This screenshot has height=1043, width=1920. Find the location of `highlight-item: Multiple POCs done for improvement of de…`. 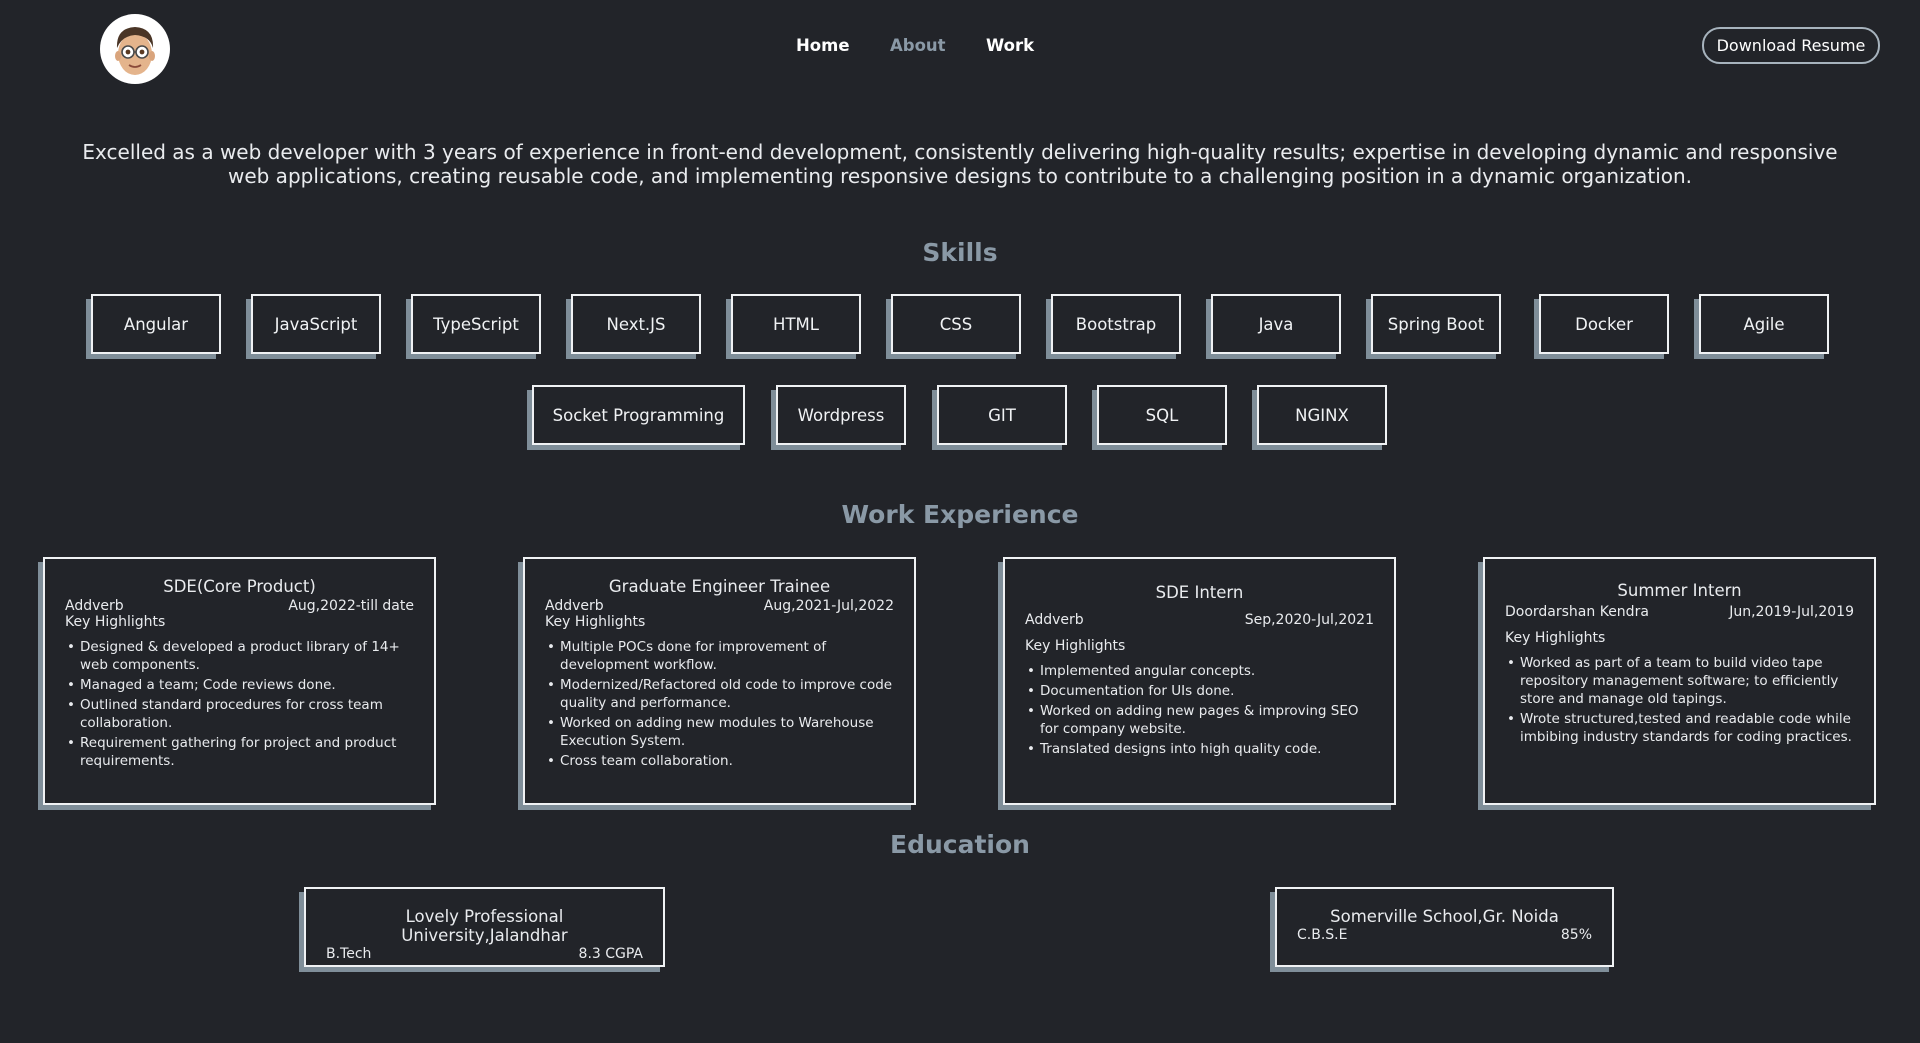

highlight-item: Multiple POCs done for improvement of de… is located at coordinates (719, 656).